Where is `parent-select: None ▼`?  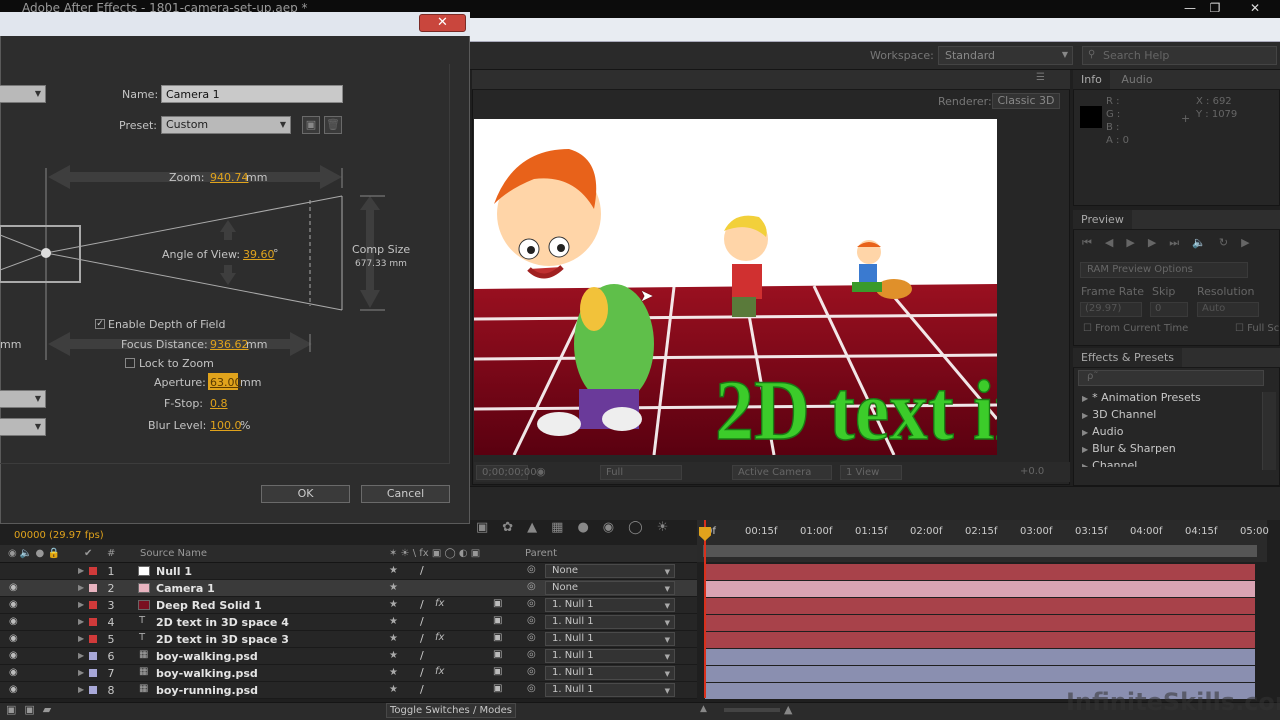 parent-select: None ▼ is located at coordinates (610, 571).